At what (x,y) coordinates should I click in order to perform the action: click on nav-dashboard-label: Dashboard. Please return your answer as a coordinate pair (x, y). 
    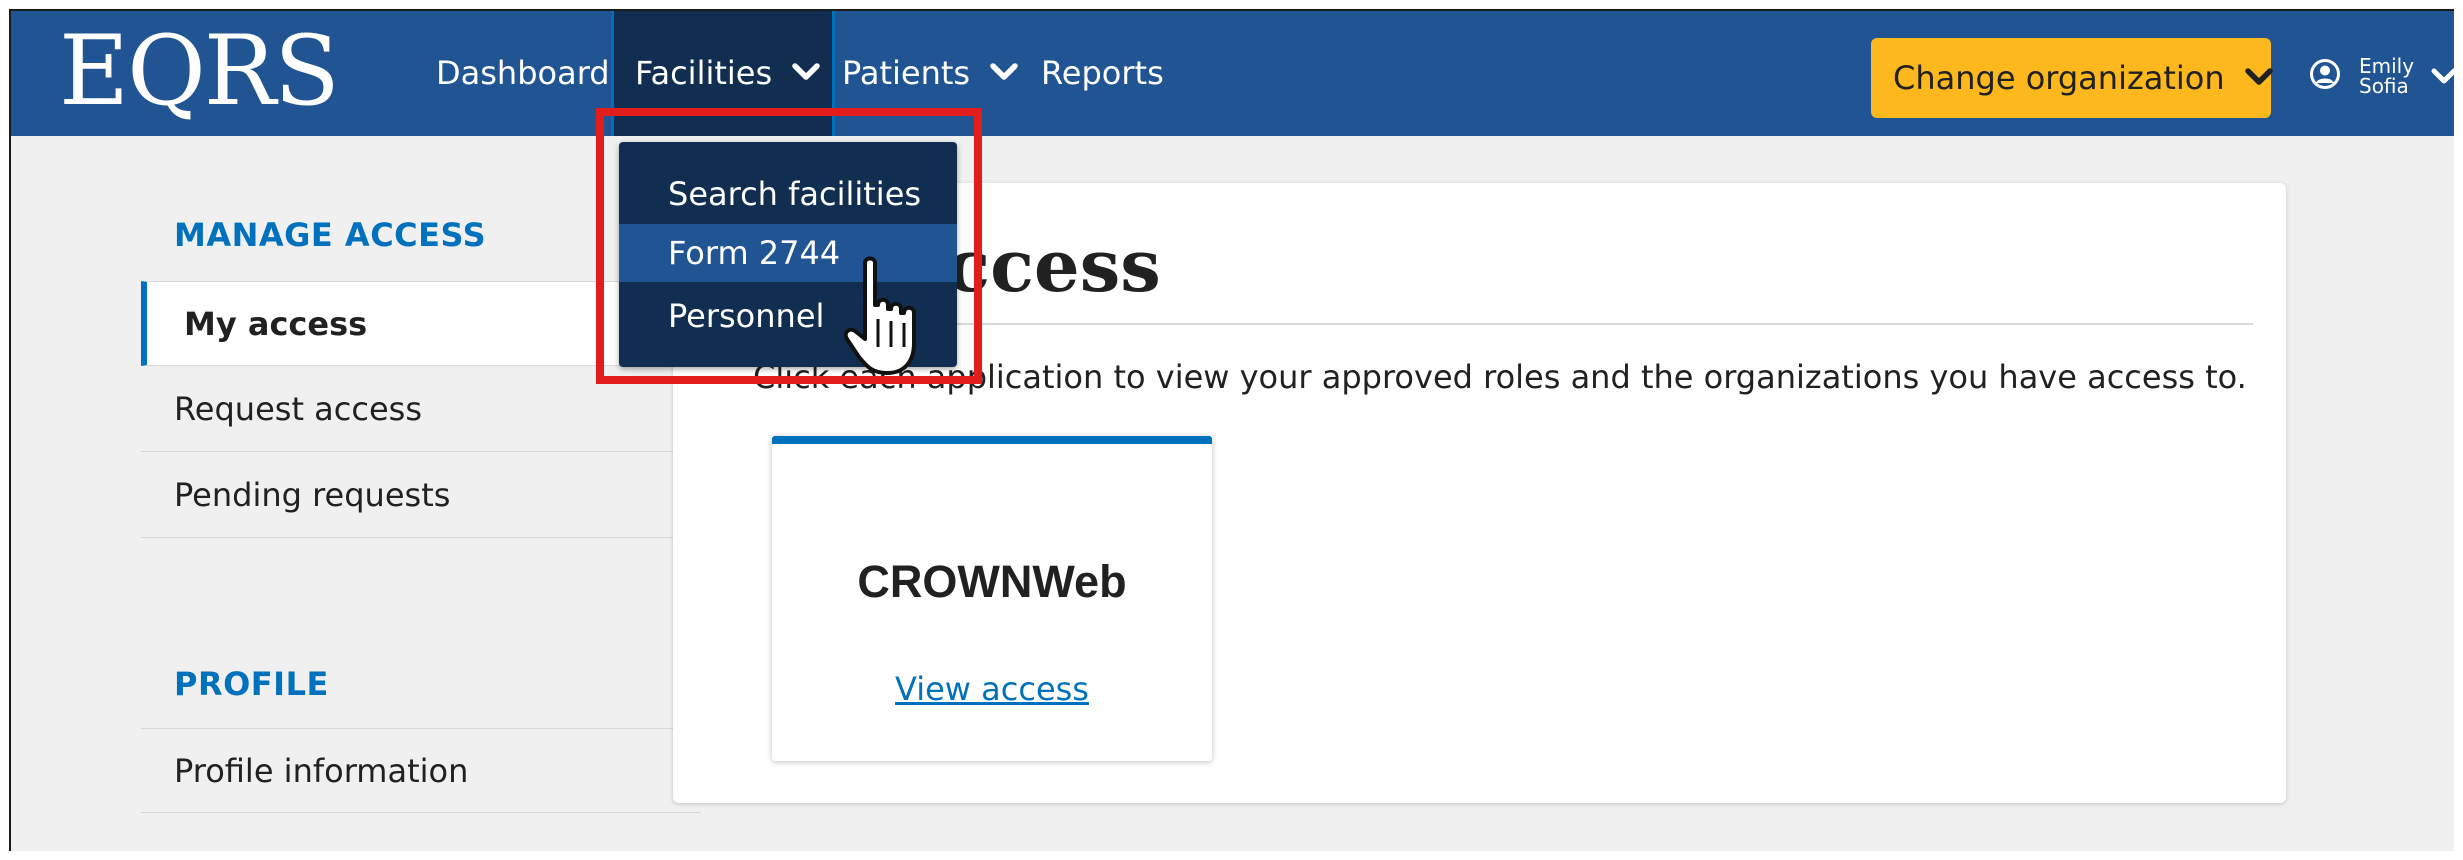
    Looking at the image, I should click on (523, 73).